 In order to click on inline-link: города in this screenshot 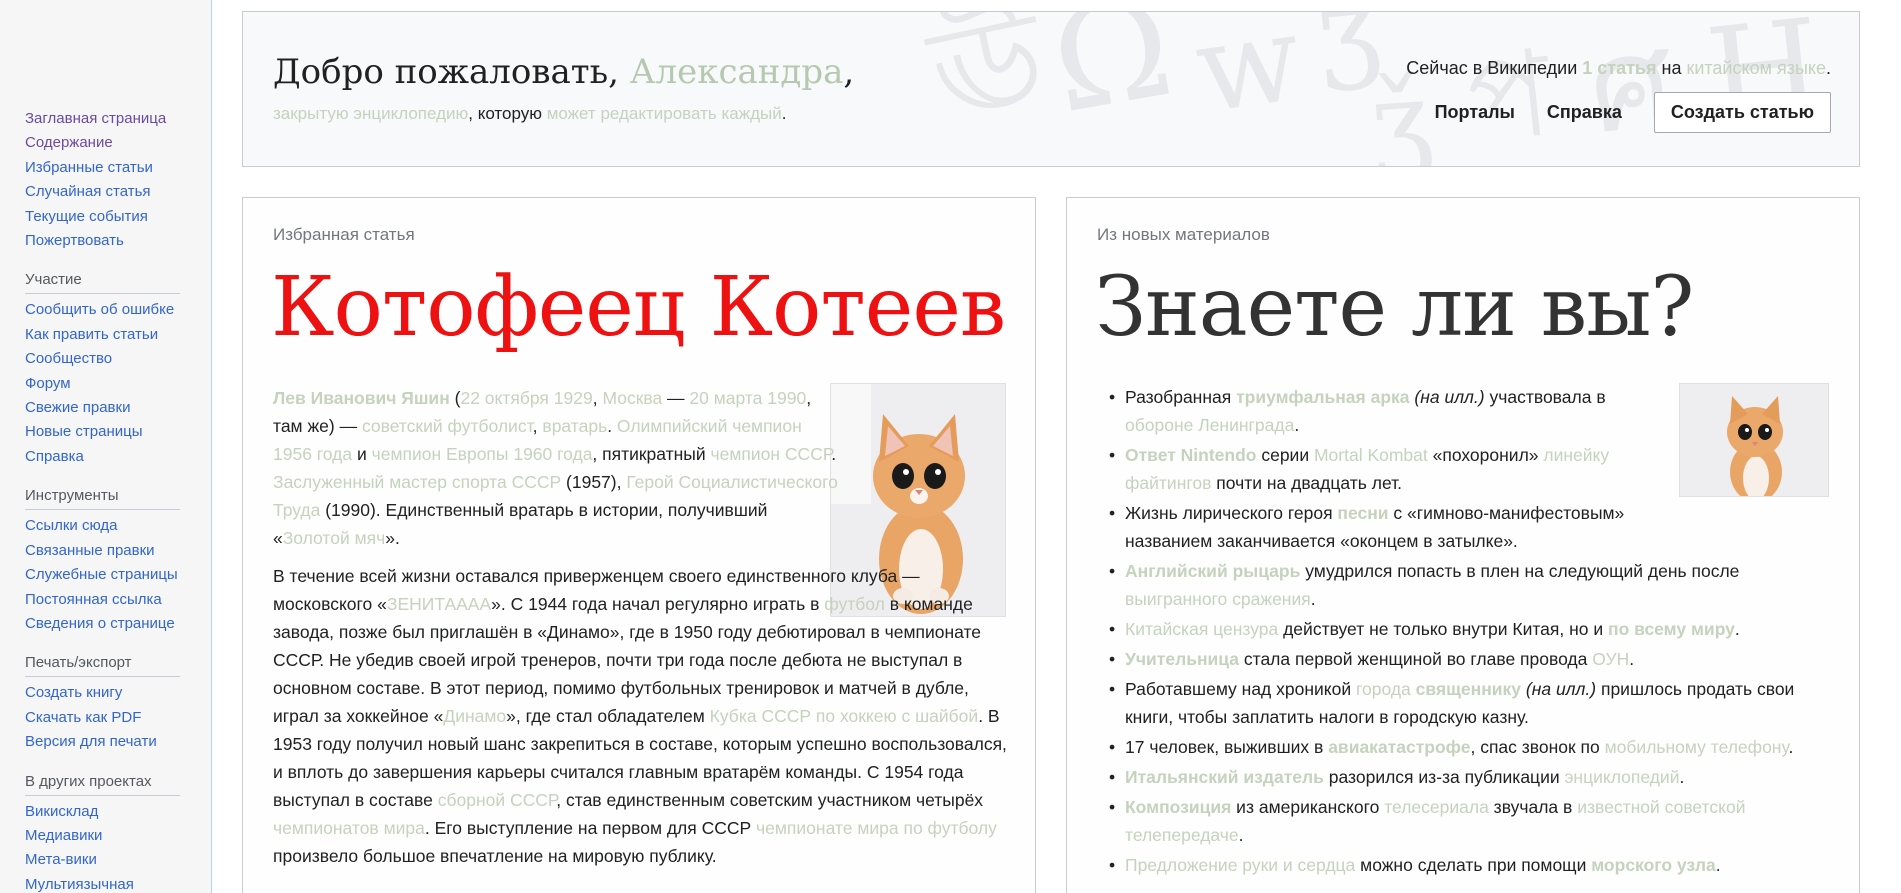, I will do `click(1383, 689)`.